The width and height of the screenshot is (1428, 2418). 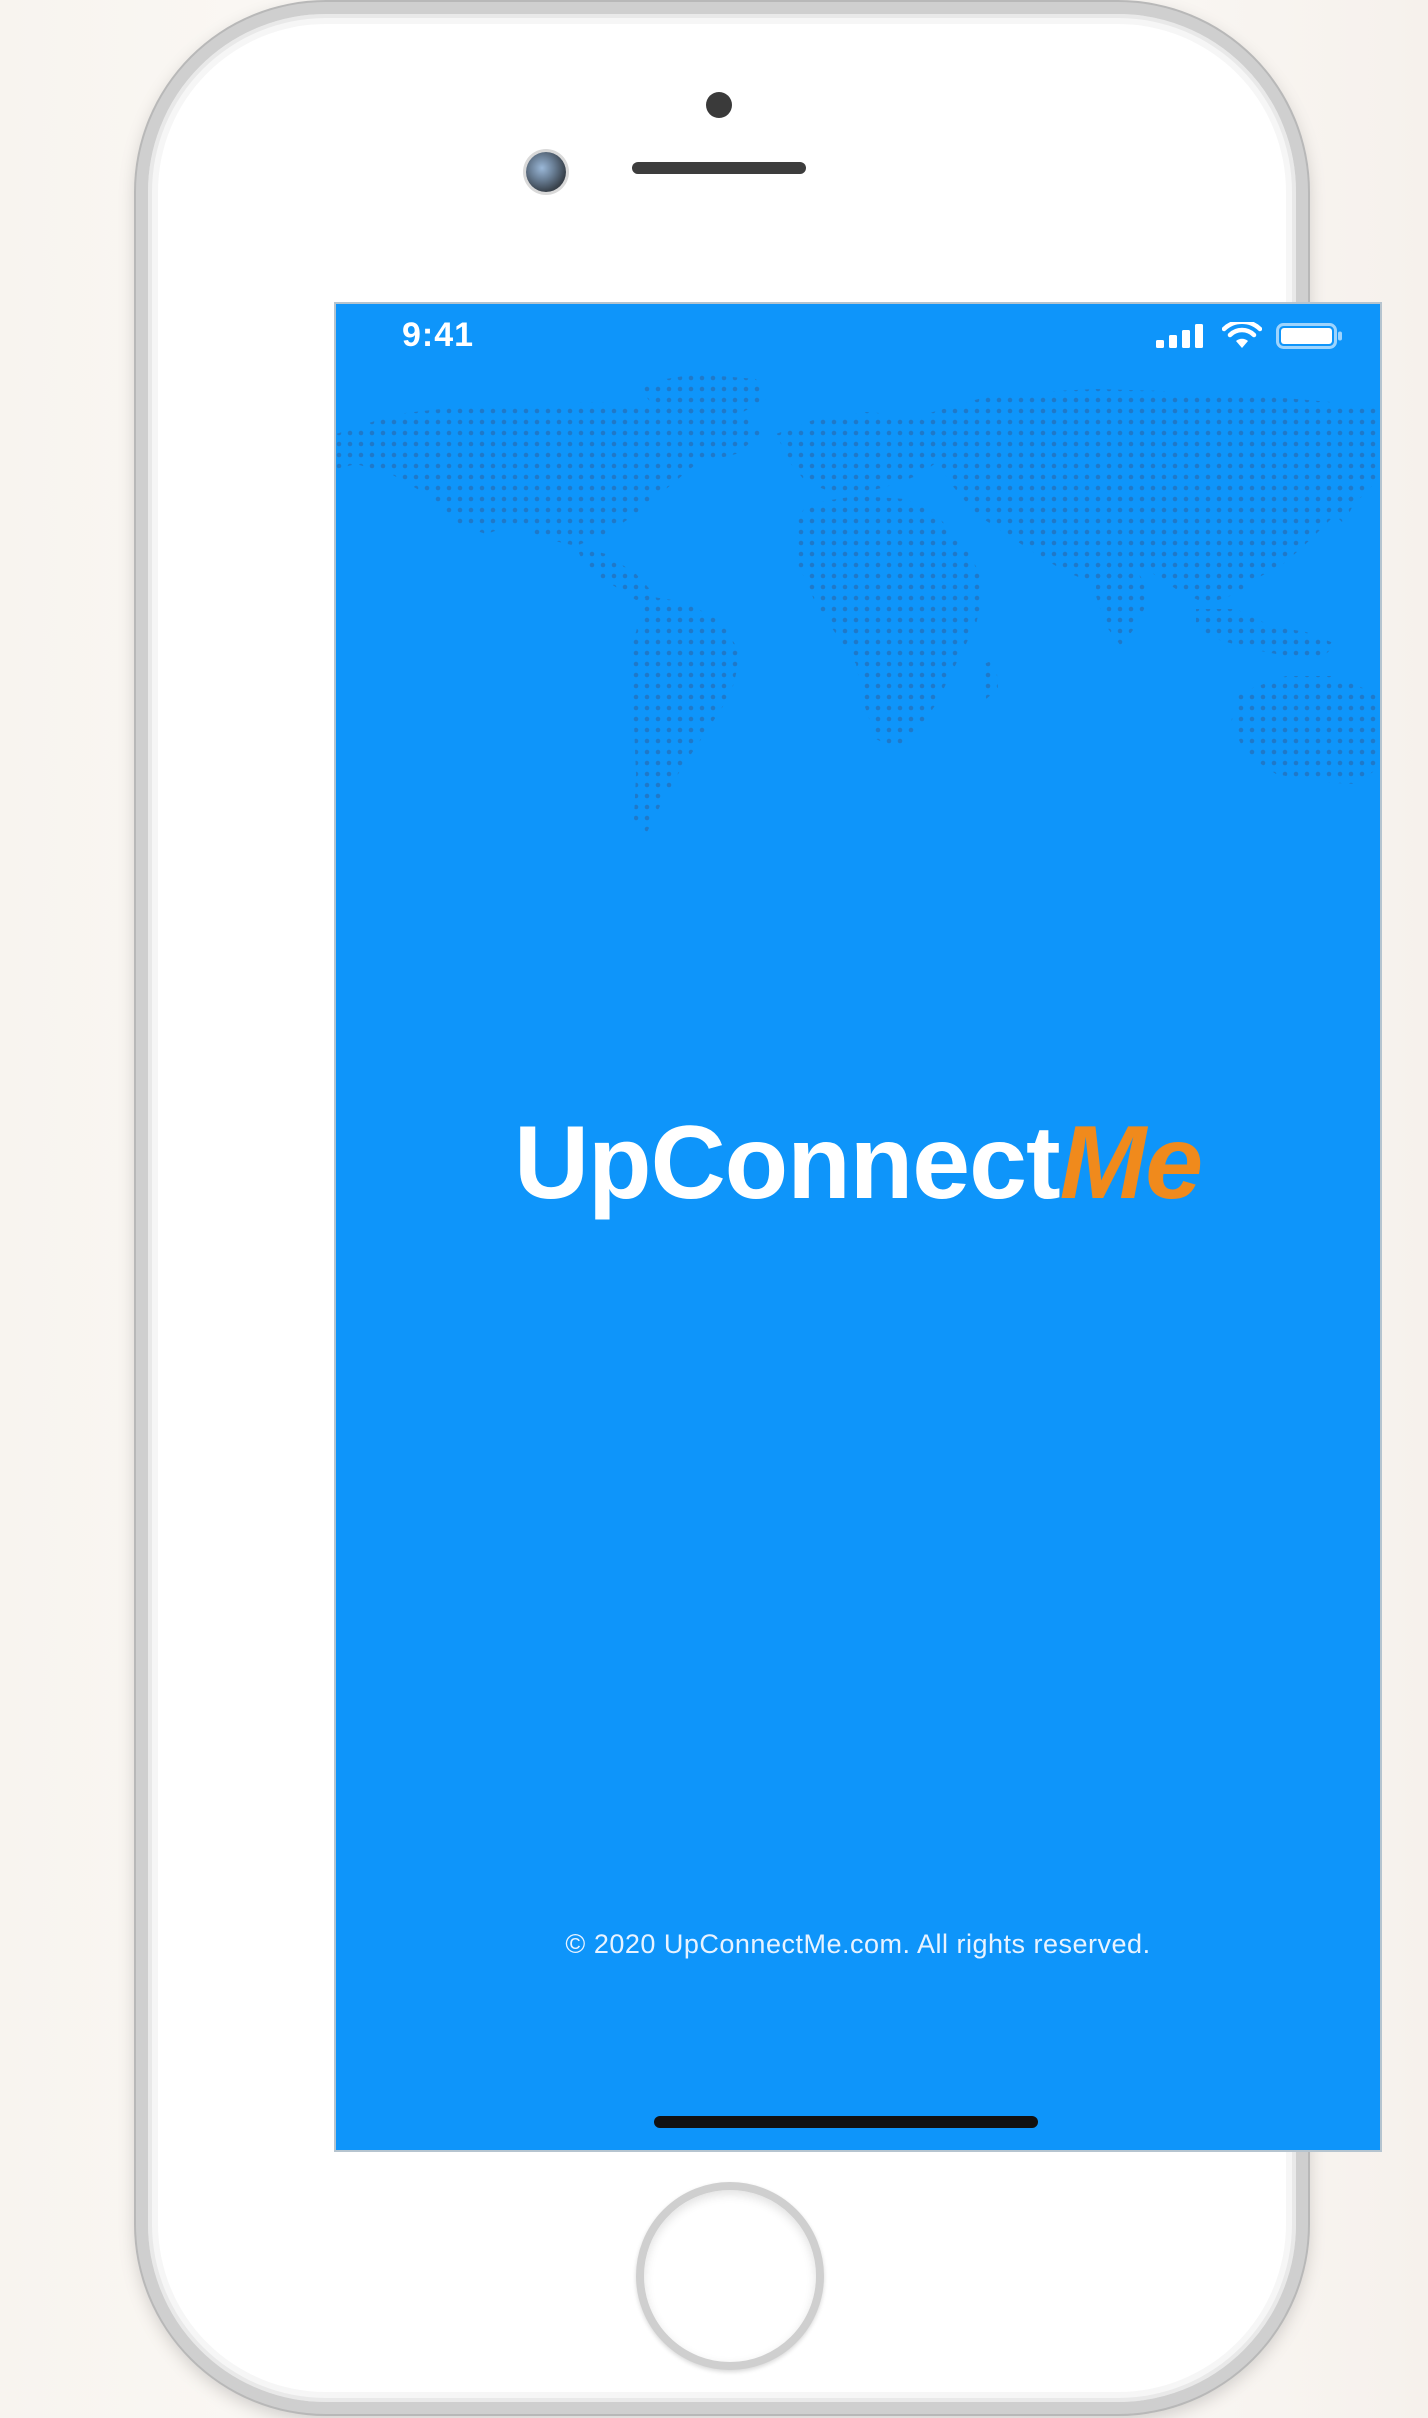 What do you see at coordinates (1179, 336) in the screenshot?
I see `signal-icon` at bounding box center [1179, 336].